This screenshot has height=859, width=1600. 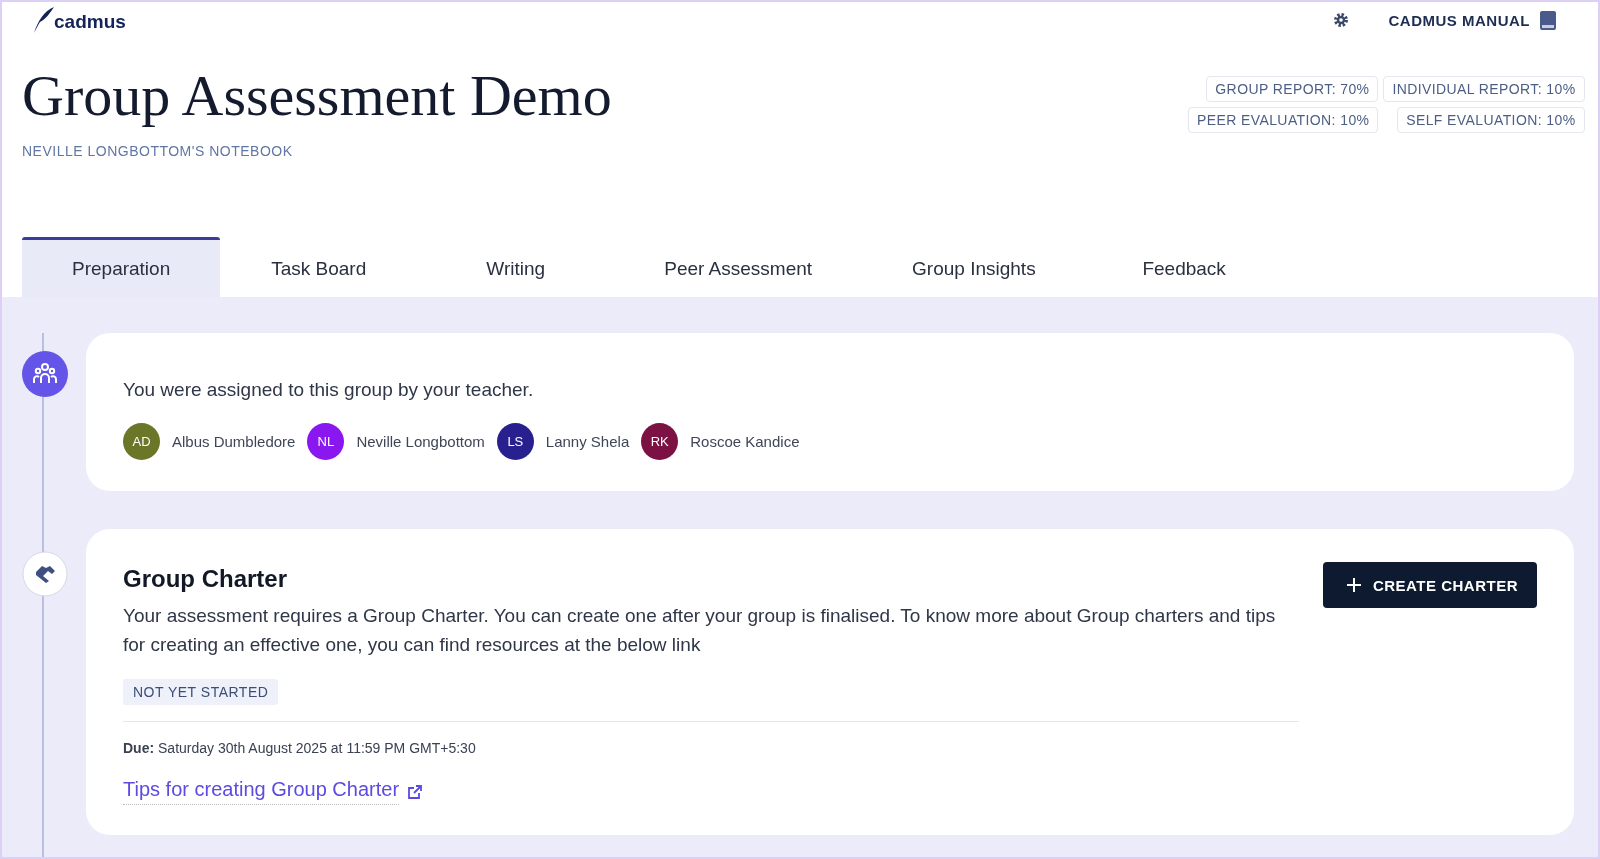 What do you see at coordinates (420, 441) in the screenshot?
I see `member-name: Neville Longbottom` at bounding box center [420, 441].